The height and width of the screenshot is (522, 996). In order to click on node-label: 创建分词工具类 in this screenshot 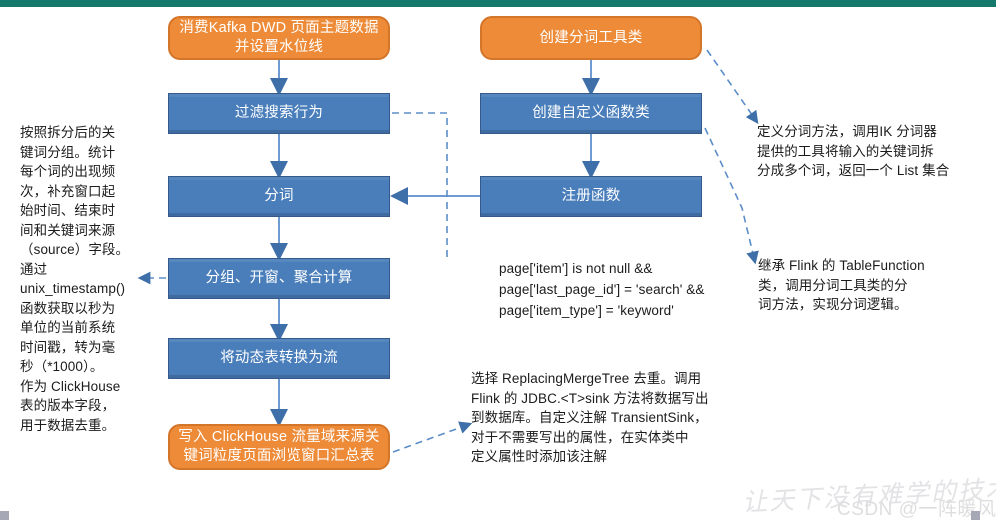, I will do `click(591, 37)`.